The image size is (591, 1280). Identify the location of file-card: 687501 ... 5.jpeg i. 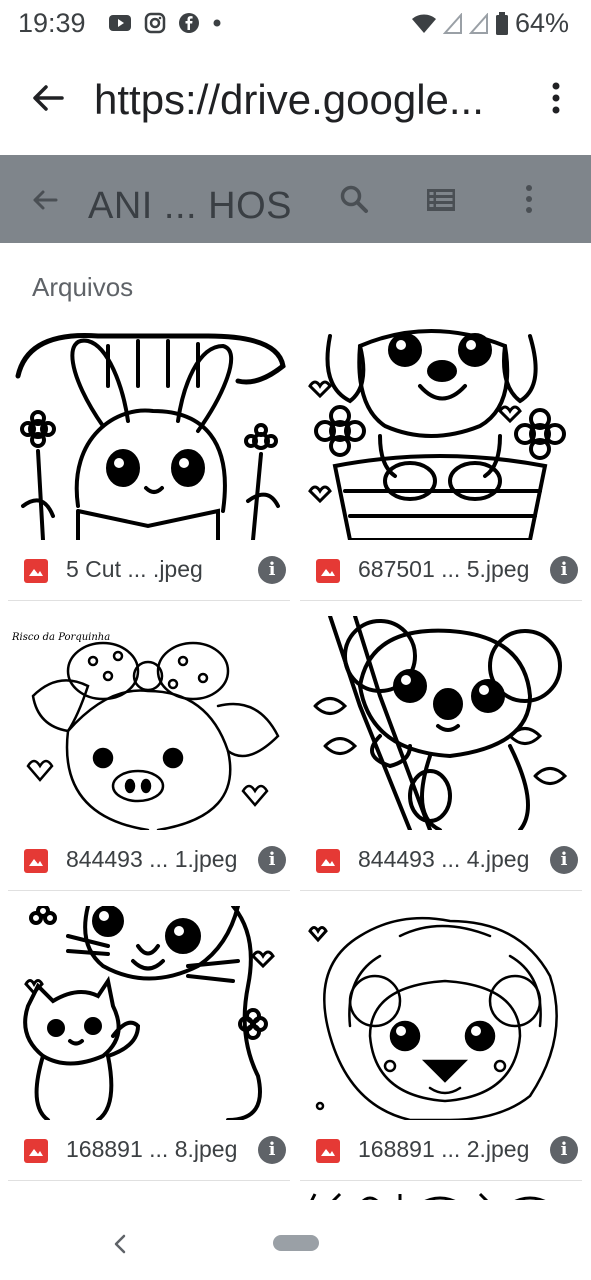
(441, 459).